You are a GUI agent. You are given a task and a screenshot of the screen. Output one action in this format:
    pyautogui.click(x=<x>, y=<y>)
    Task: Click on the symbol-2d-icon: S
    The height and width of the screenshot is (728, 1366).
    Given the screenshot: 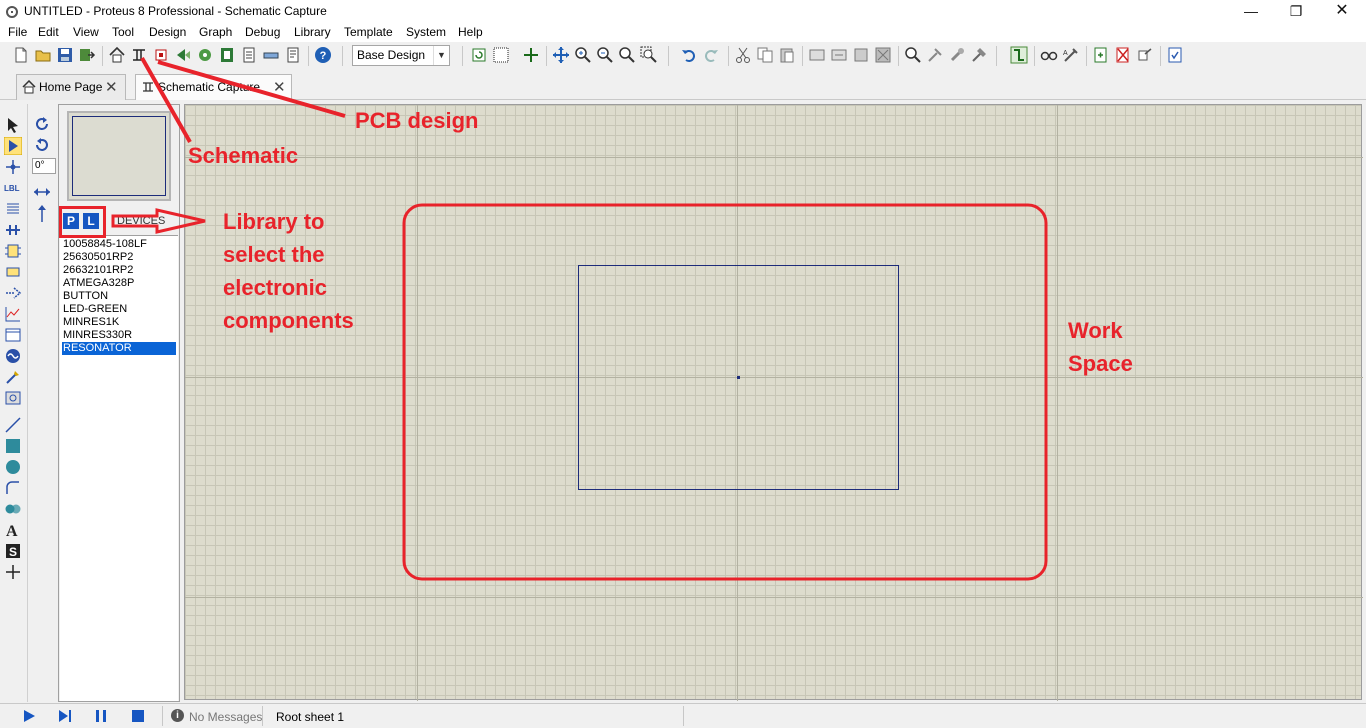 What is the action you would take?
    pyautogui.click(x=13, y=551)
    